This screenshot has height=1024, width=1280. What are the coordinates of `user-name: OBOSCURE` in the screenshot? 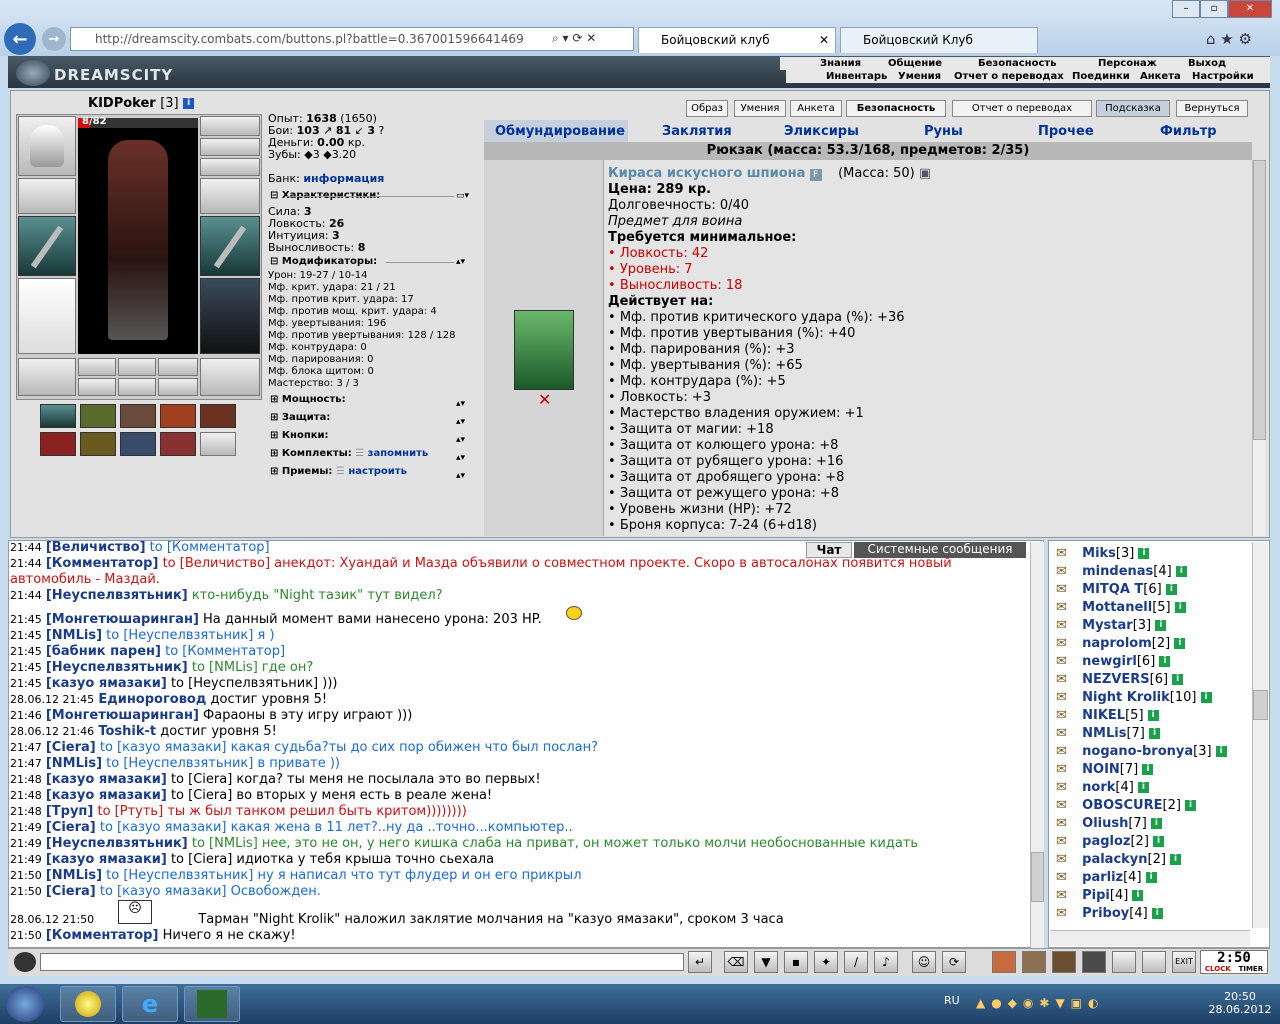 It's located at (1122, 805).